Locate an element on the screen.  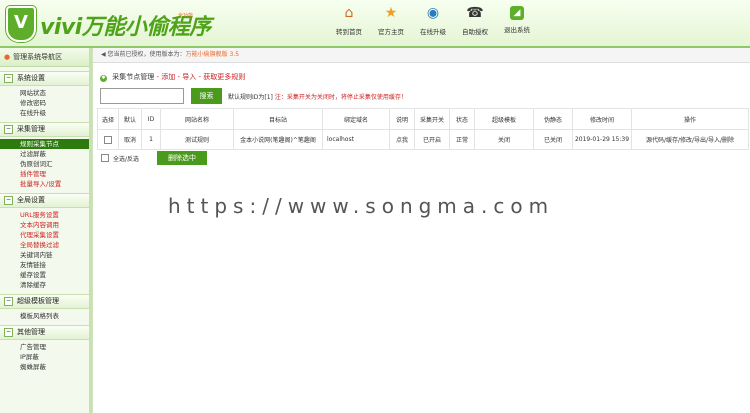
col-status: 状态 is located at coordinates (462, 119).